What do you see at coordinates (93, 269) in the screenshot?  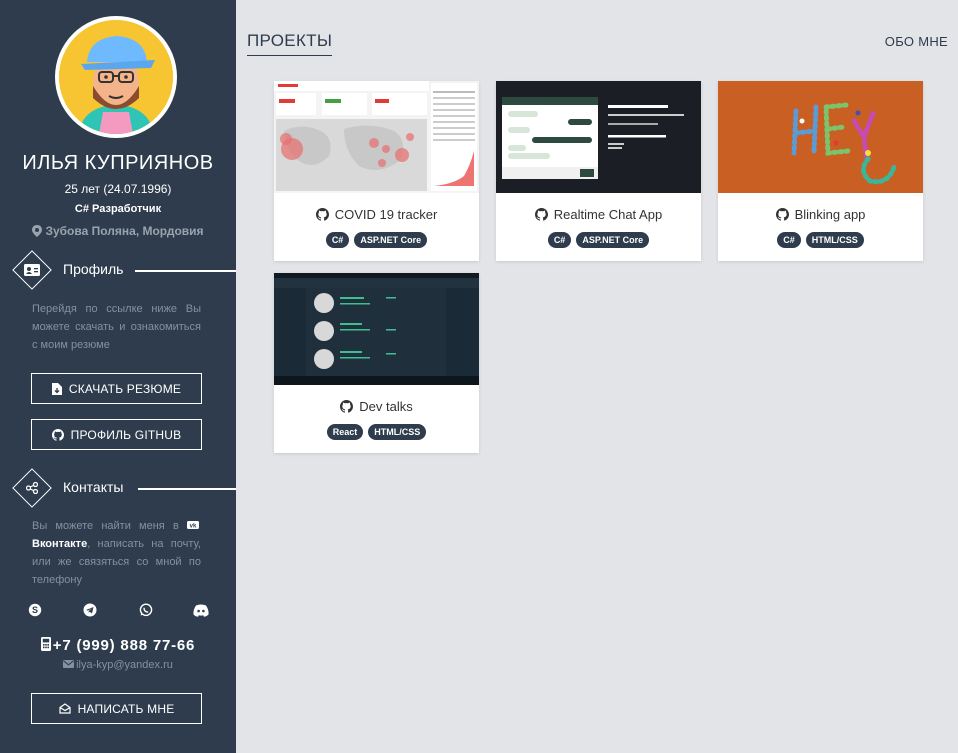 I see `profile-section-title: Профиль` at bounding box center [93, 269].